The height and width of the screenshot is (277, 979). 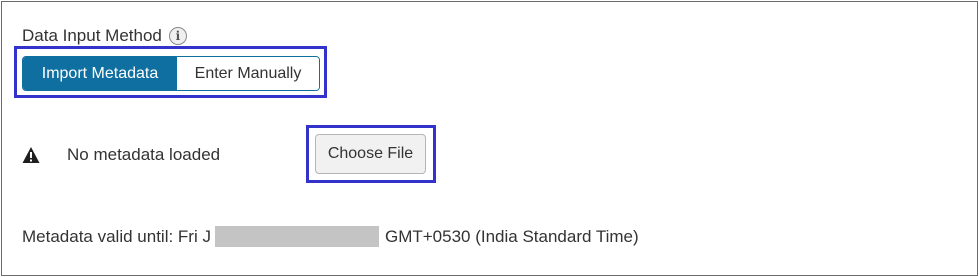 What do you see at coordinates (144, 154) in the screenshot?
I see `metadata-status-text: No metadata loaded` at bounding box center [144, 154].